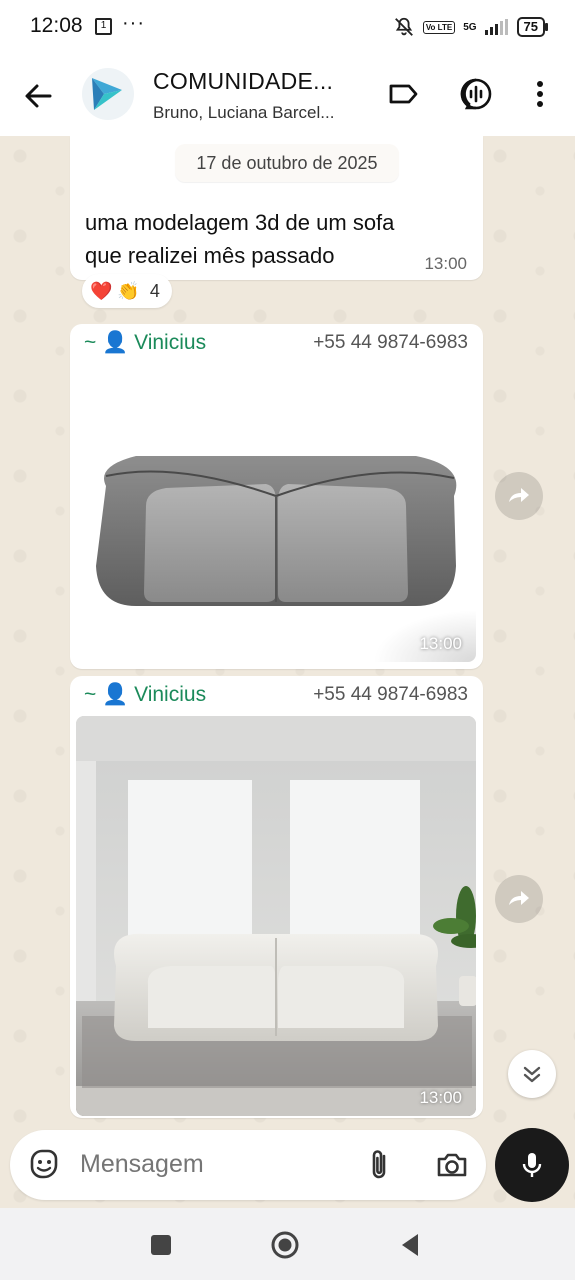 This screenshot has width=575, height=1280. Describe the element at coordinates (403, 94) in the screenshot. I see `label-icon` at that location.